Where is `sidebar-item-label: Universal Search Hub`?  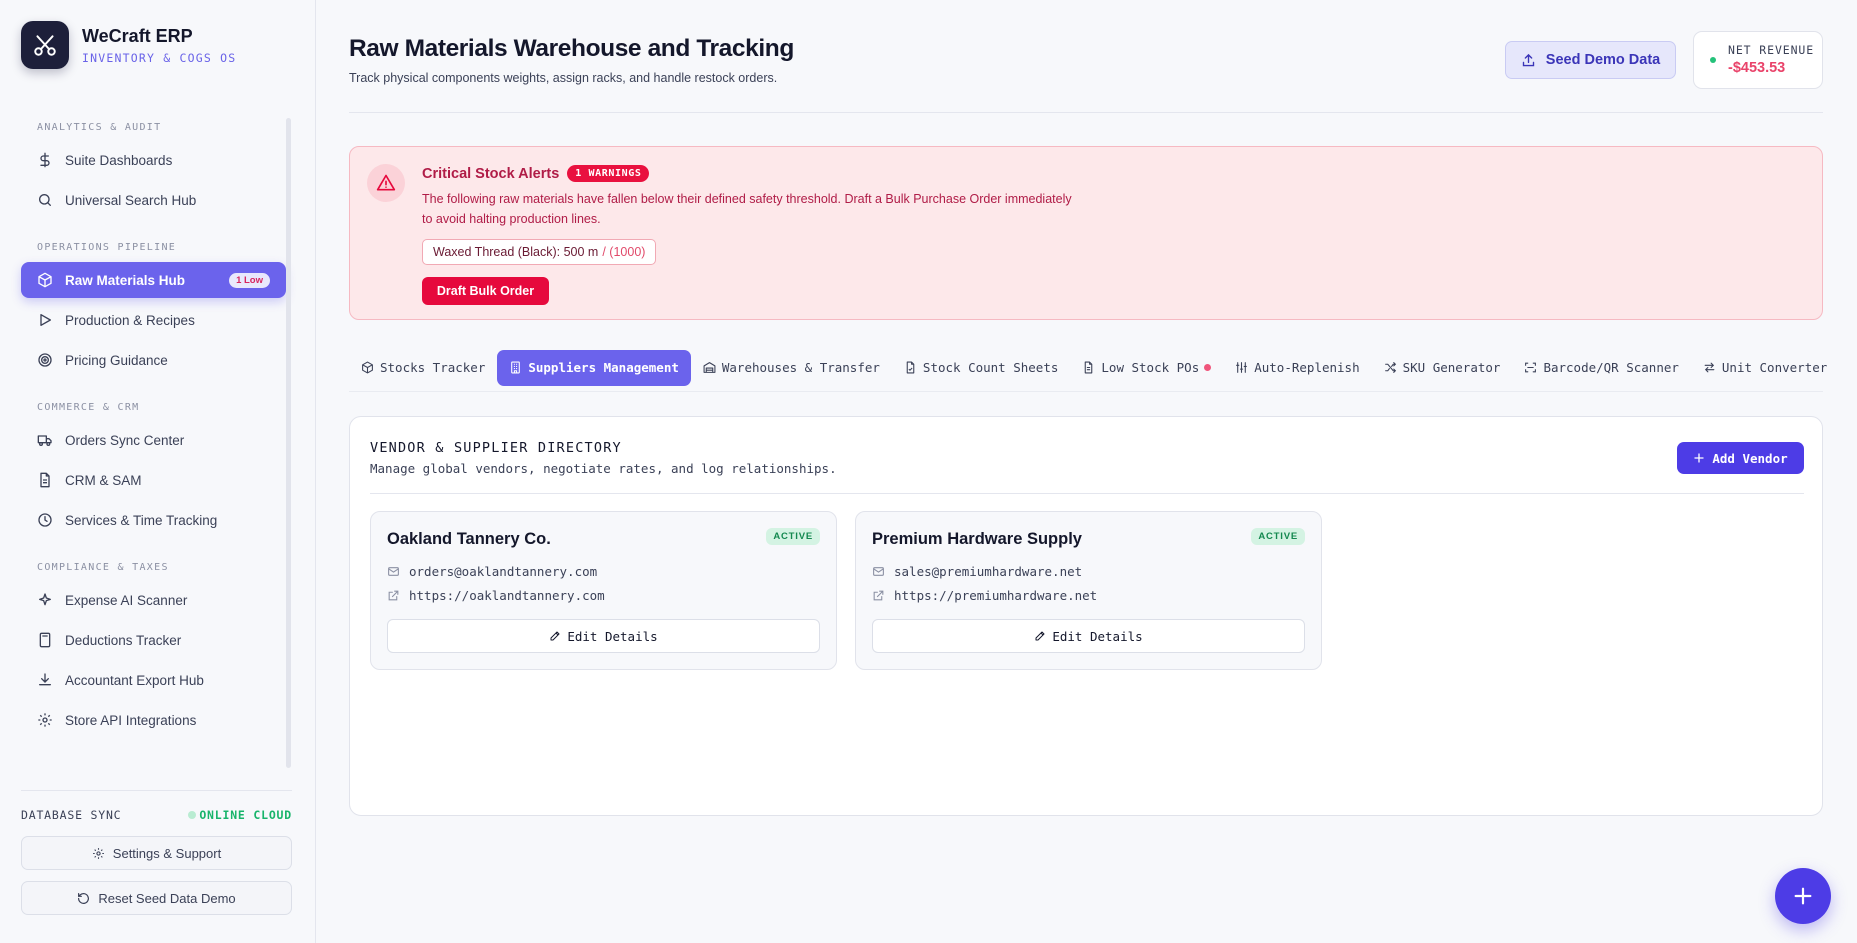
sidebar-item-label: Universal Search Hub is located at coordinates (131, 200).